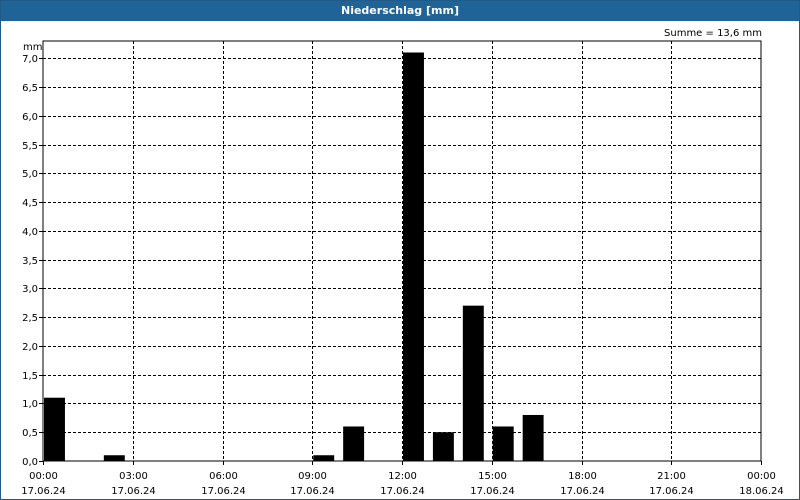 This screenshot has width=800, height=500. I want to click on y-tick-label: 6,0, so click(30, 117).